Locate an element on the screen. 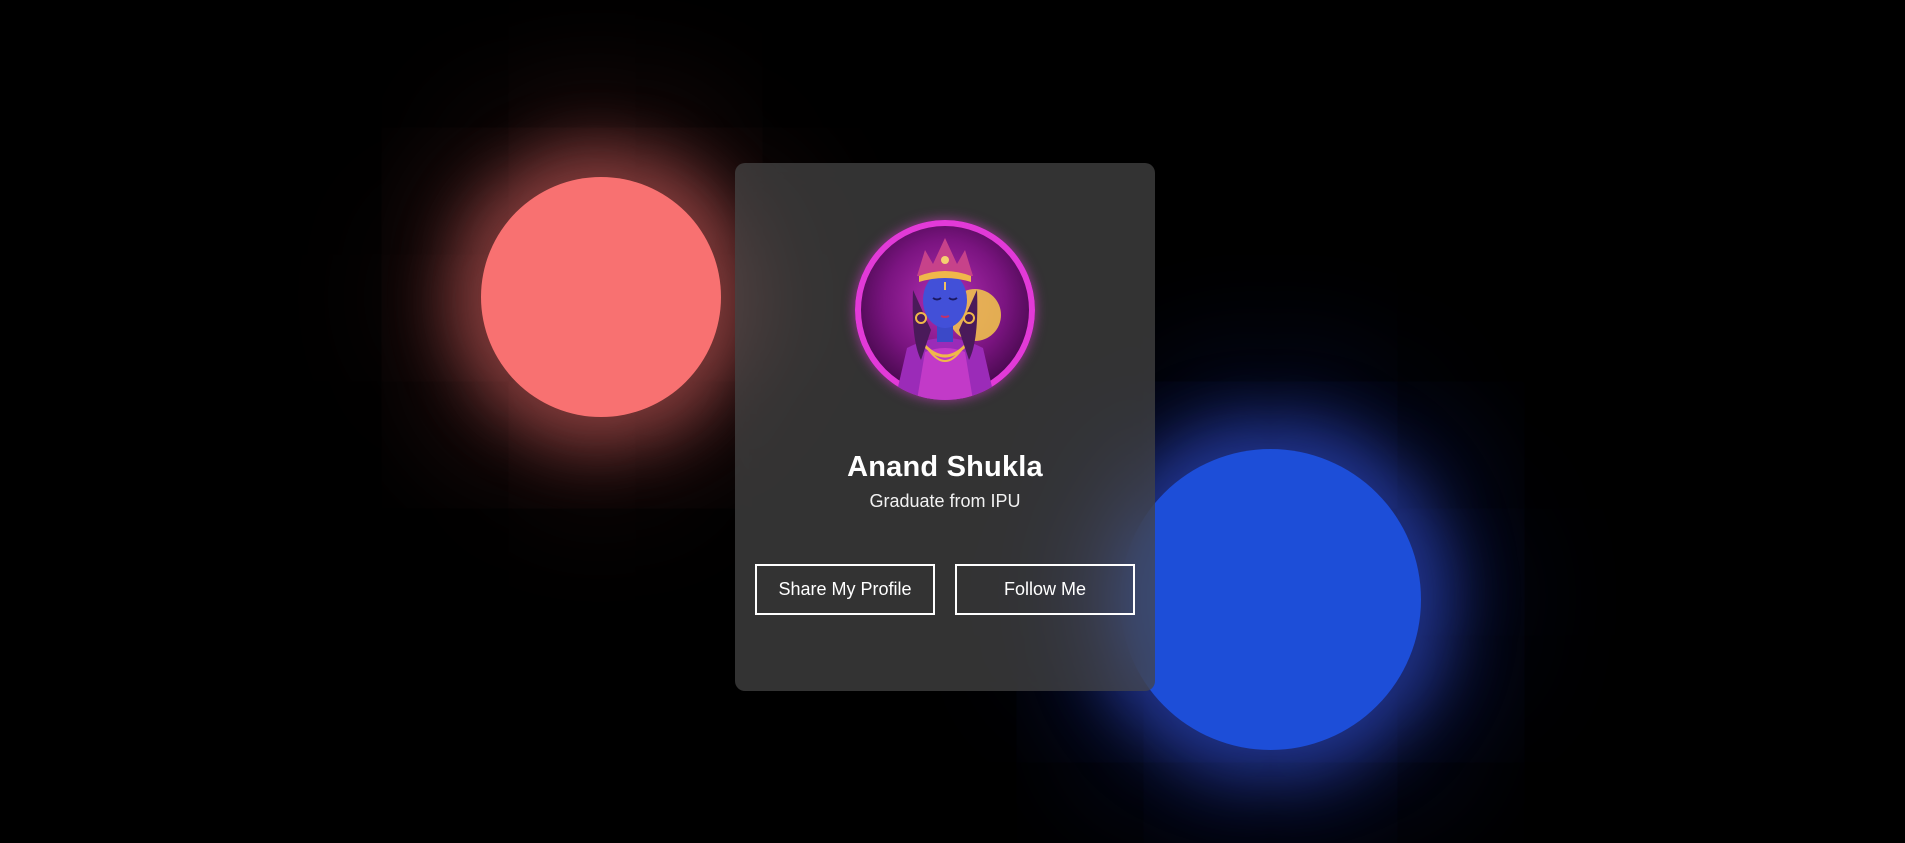  follow-button: Follow Me is located at coordinates (1045, 589).